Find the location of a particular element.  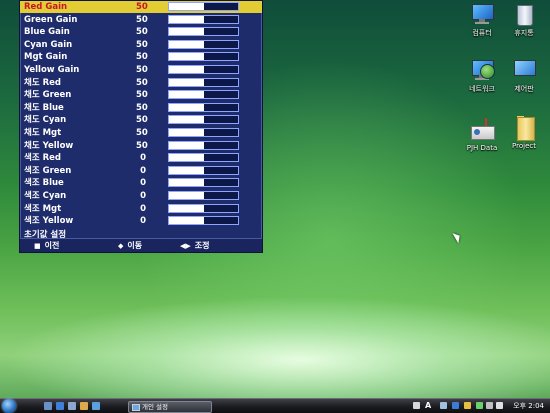

osd-row-label: Mgt Gain is located at coordinates (46, 57).